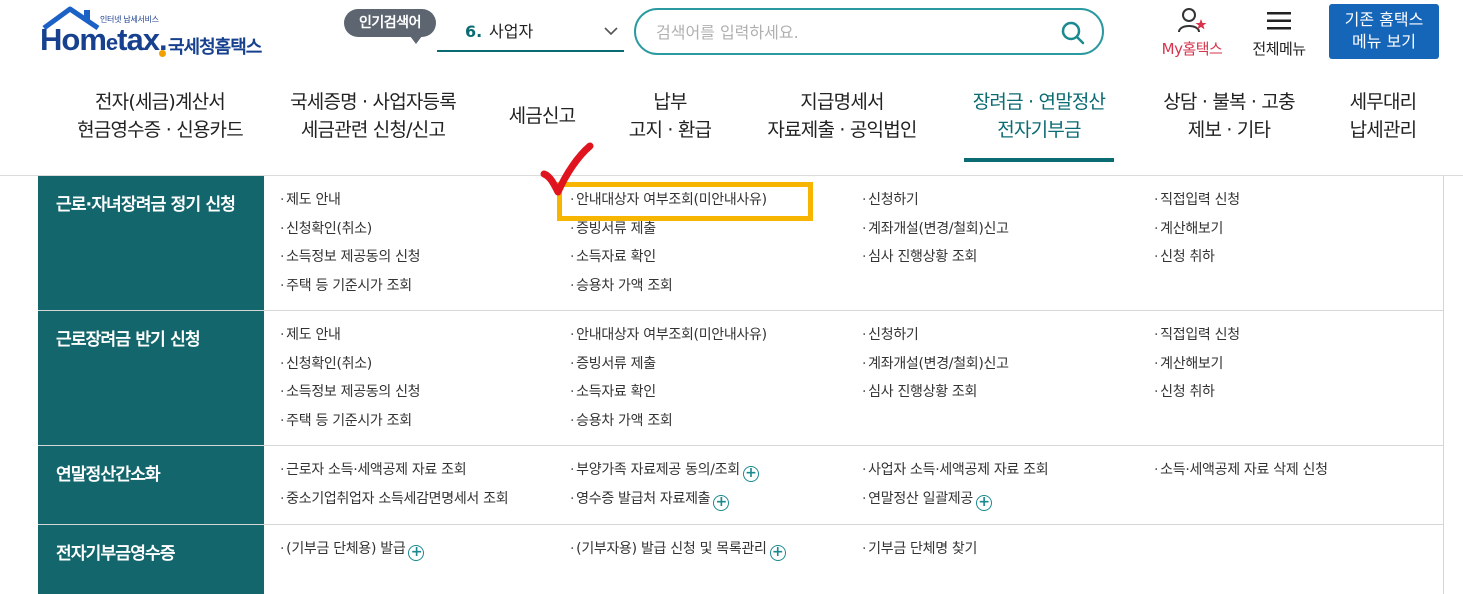 Image resolution: width=1463 pixels, height=594 pixels. I want to click on gnb-item-line1: 세무대리, so click(1383, 102).